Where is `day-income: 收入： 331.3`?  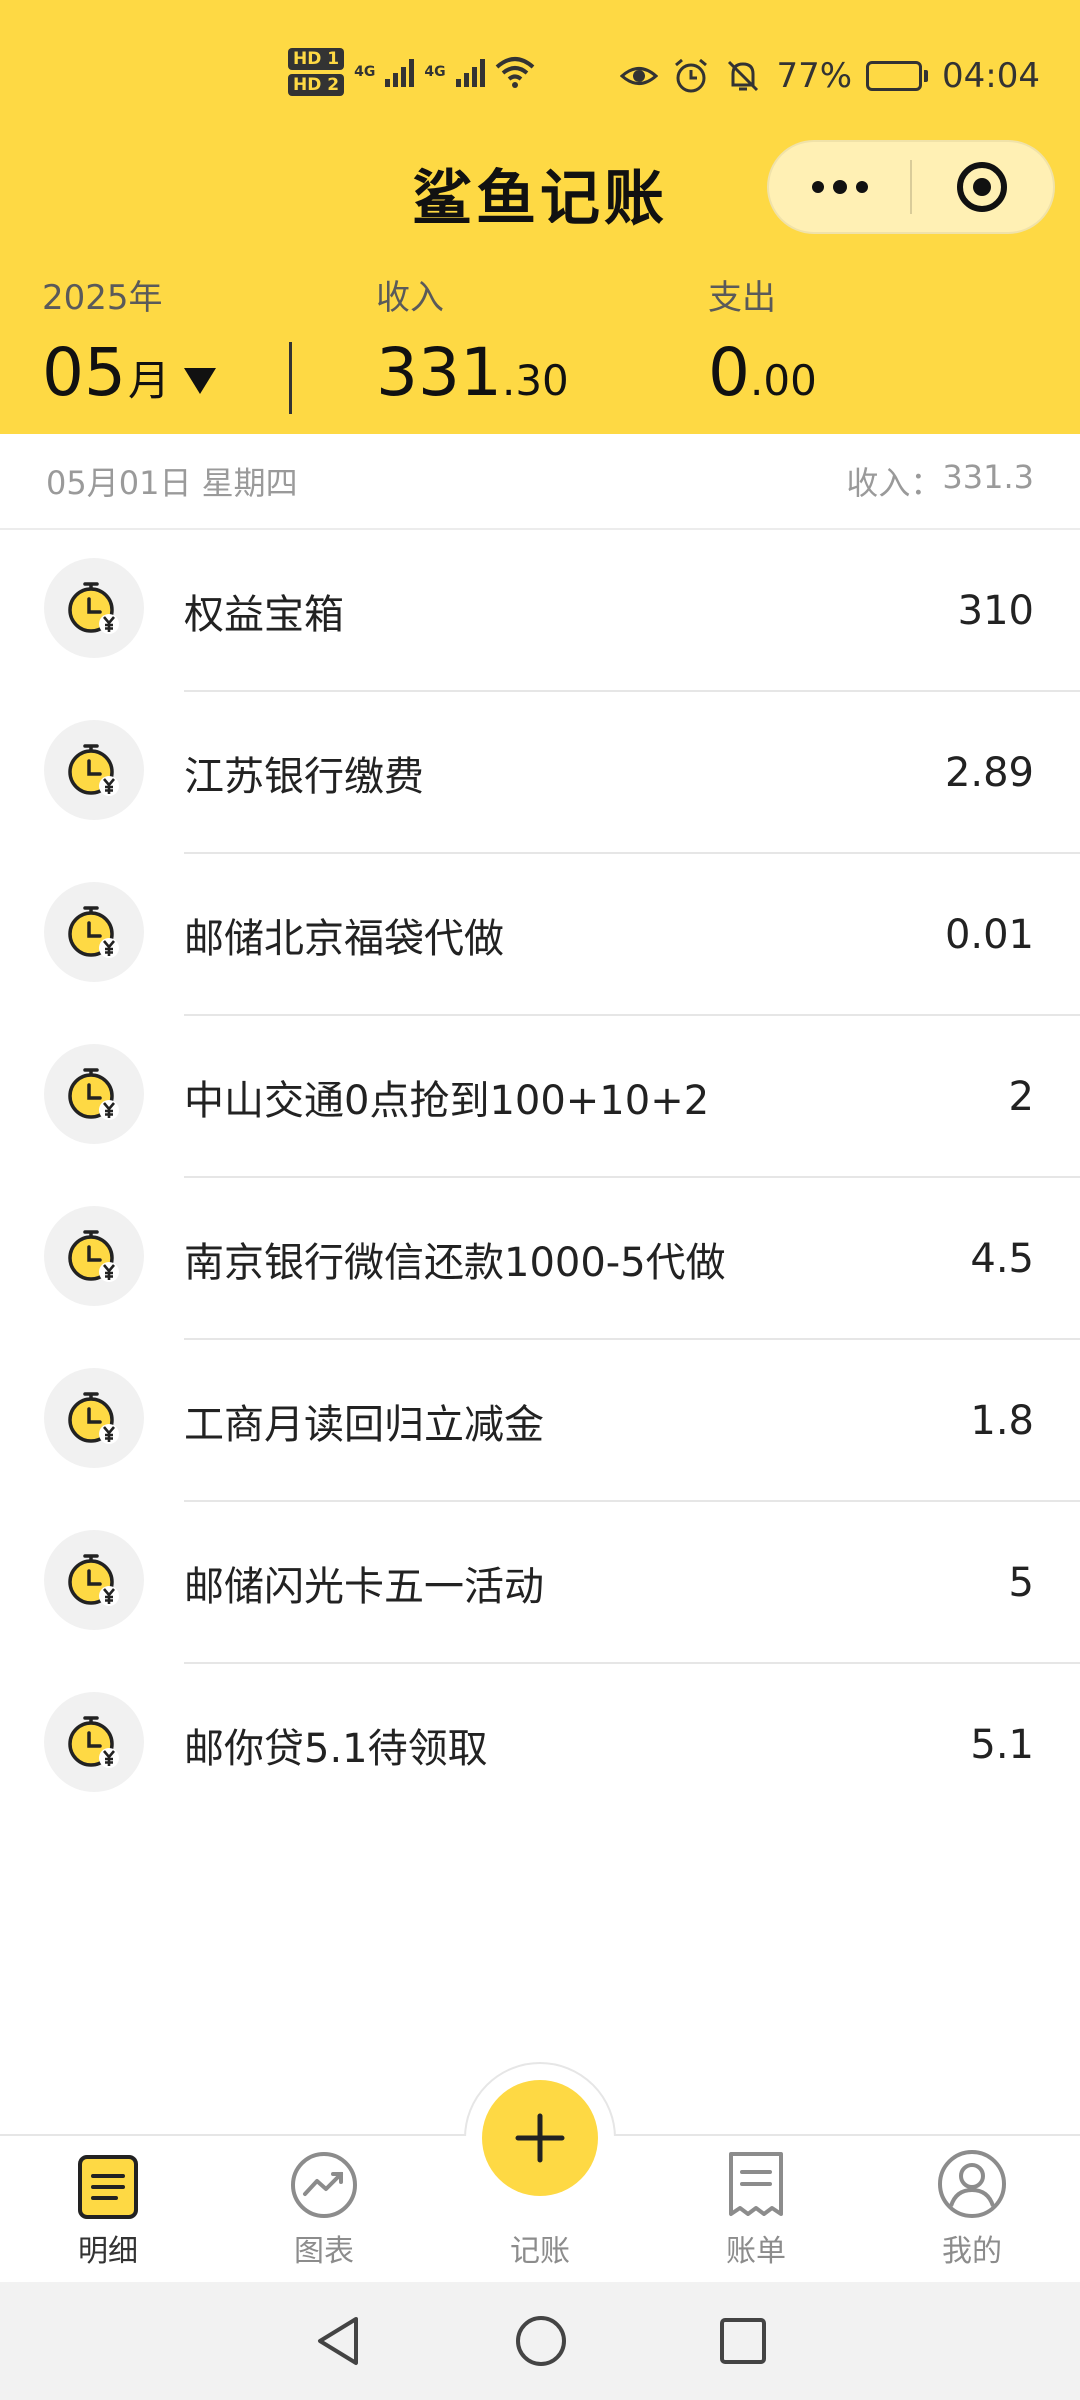 day-income: 收入： 331.3 is located at coordinates (940, 481).